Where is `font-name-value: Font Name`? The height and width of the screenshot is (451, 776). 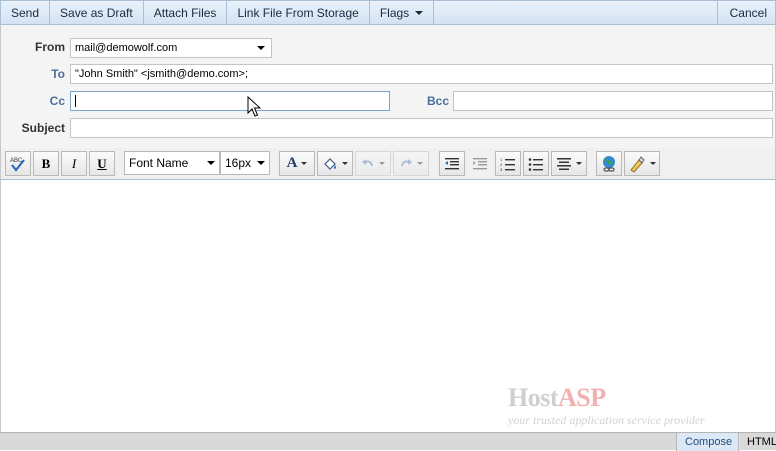
font-name-value: Font Name is located at coordinates (159, 163).